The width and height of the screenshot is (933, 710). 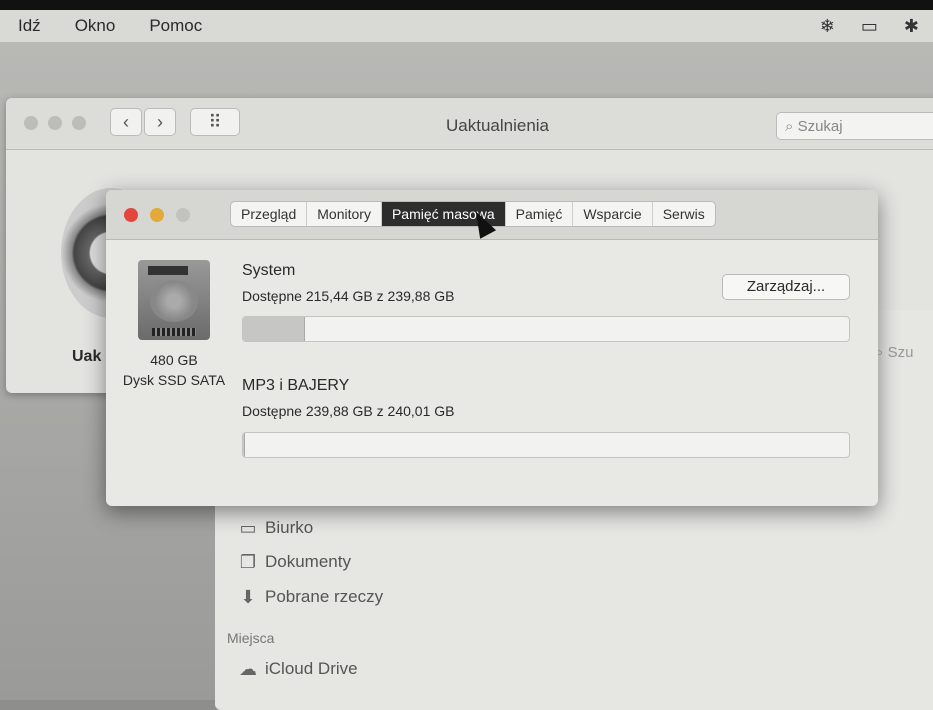 I want to click on sidebar-label: Pobrane rzeczy, so click(x=324, y=596).